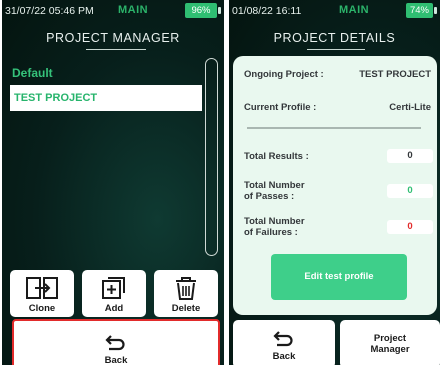  What do you see at coordinates (280, 107) in the screenshot?
I see `current-profile-label: Current Profile :` at bounding box center [280, 107].